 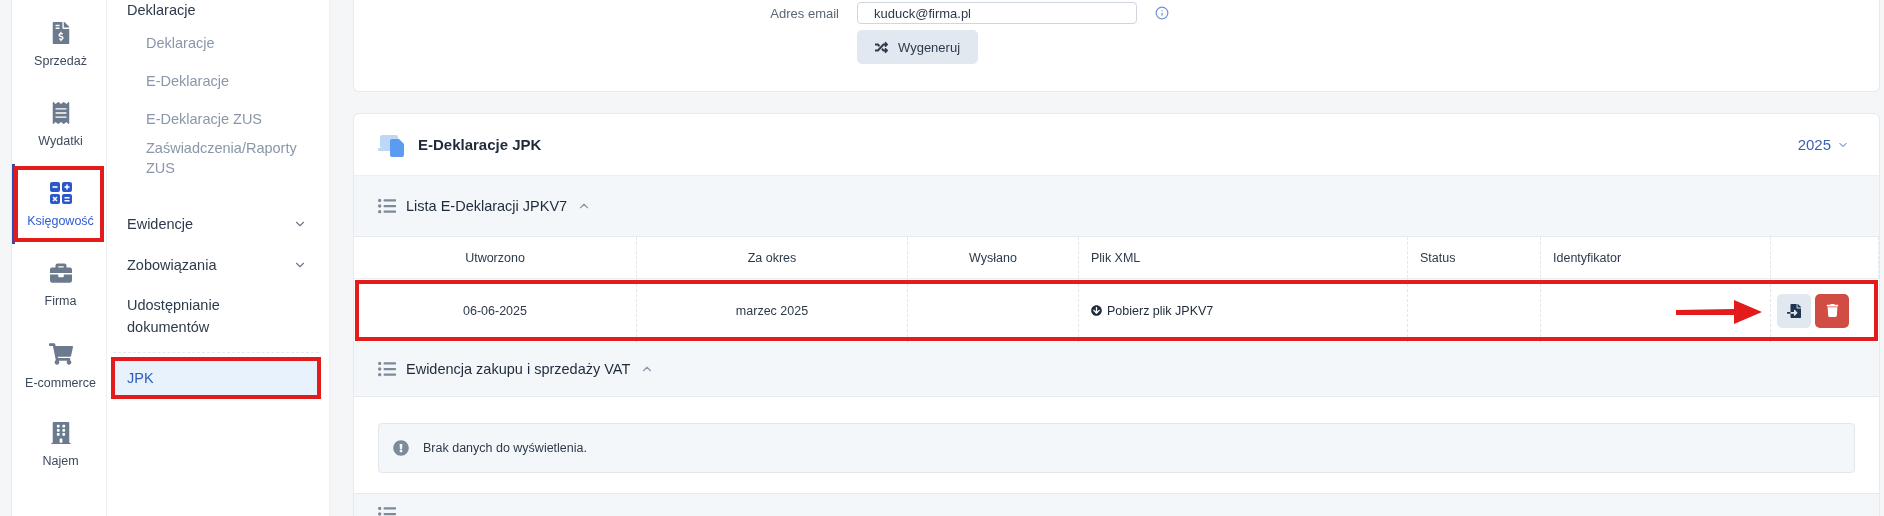 What do you see at coordinates (60, 461) in the screenshot?
I see `nav-label: Najem` at bounding box center [60, 461].